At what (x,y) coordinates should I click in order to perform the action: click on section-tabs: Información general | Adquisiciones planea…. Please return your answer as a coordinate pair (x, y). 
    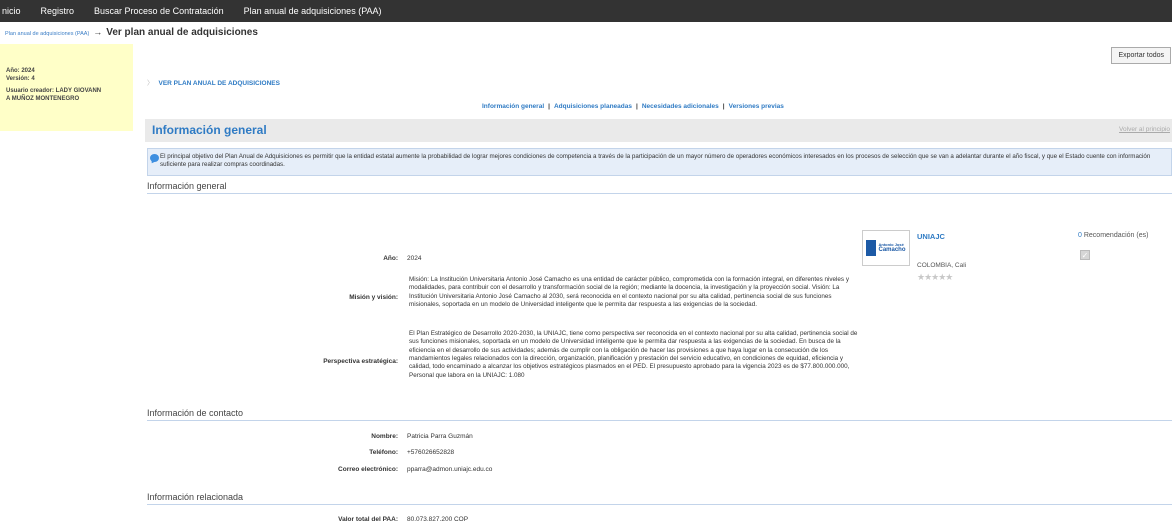
    Looking at the image, I should click on (633, 106).